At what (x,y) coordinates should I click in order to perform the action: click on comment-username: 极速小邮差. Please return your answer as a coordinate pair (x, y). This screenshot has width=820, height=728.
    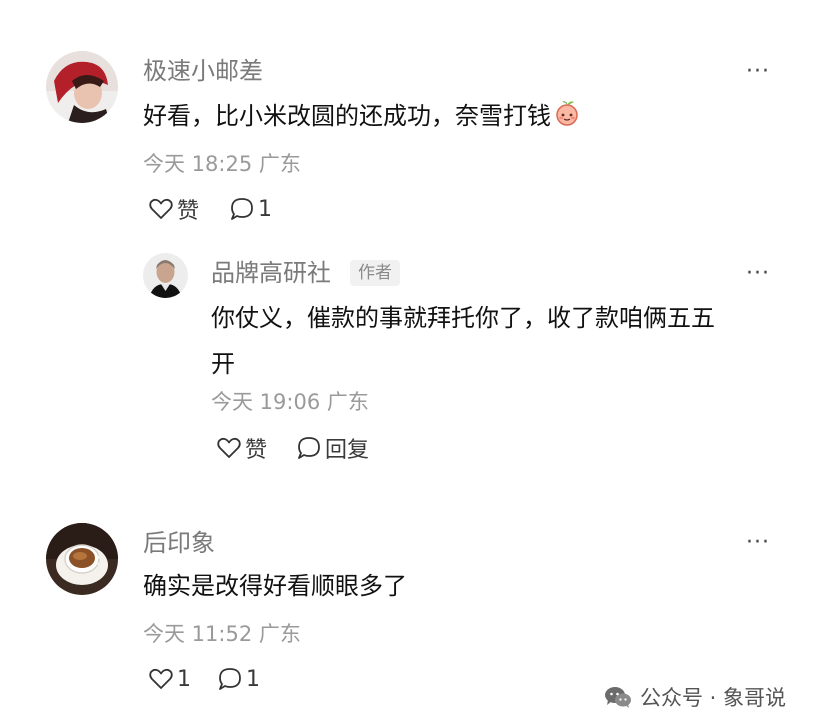
    Looking at the image, I should click on (203, 71).